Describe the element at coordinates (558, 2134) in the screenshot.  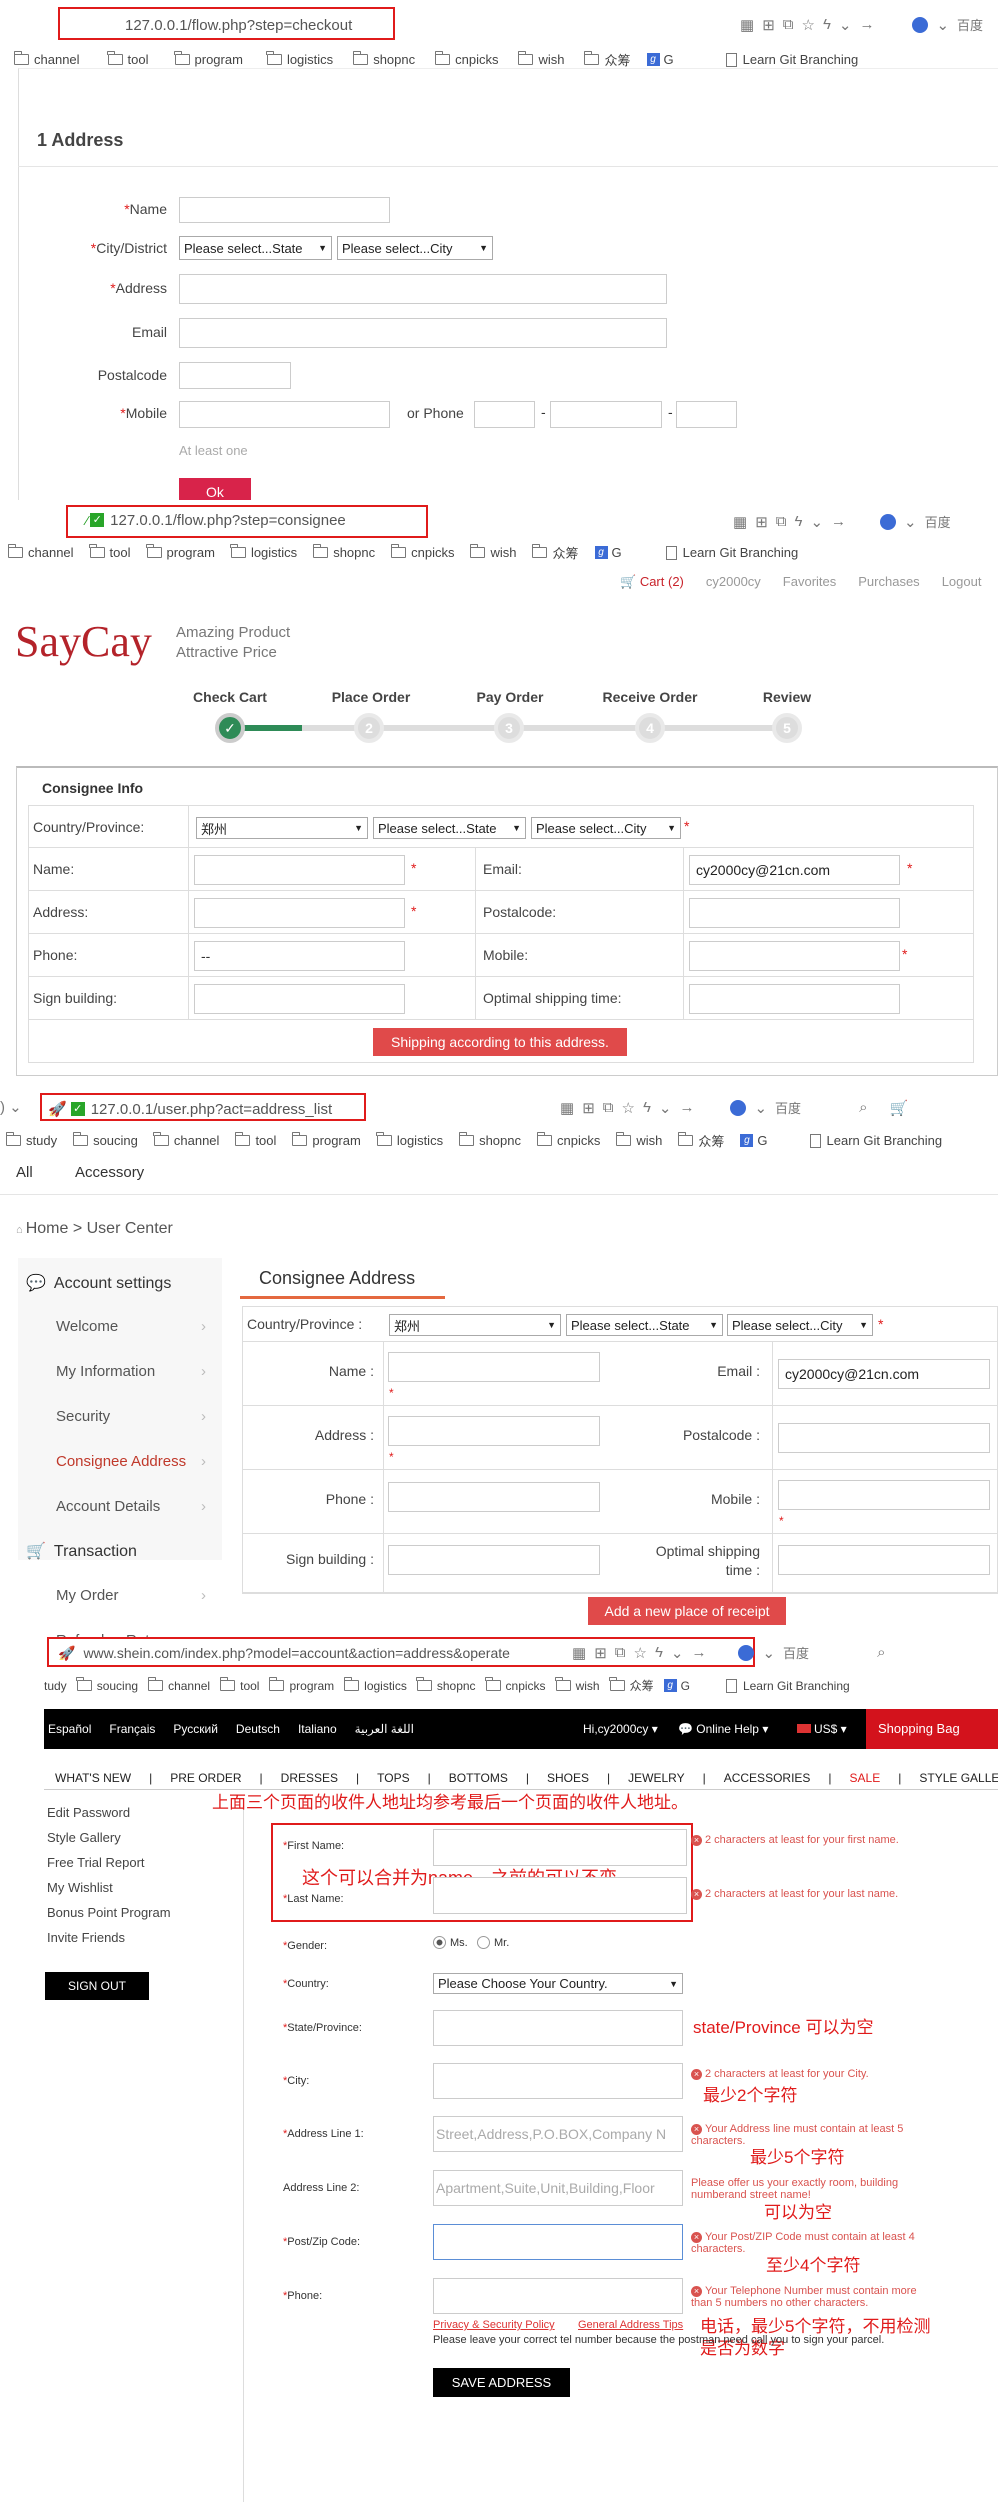
I see `address-line1-input: Street,Address,P.O.BOX,Company N` at that location.